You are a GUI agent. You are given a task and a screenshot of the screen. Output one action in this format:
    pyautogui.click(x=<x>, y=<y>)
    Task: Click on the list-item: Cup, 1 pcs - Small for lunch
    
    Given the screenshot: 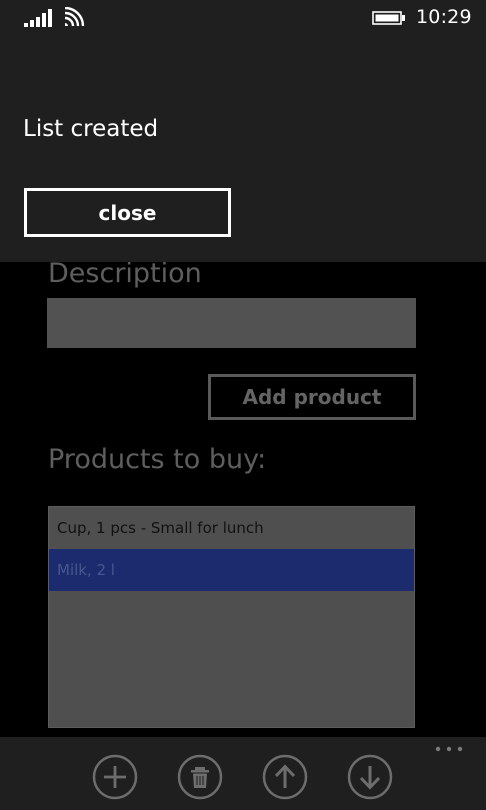 What is the action you would take?
    pyautogui.click(x=231, y=528)
    